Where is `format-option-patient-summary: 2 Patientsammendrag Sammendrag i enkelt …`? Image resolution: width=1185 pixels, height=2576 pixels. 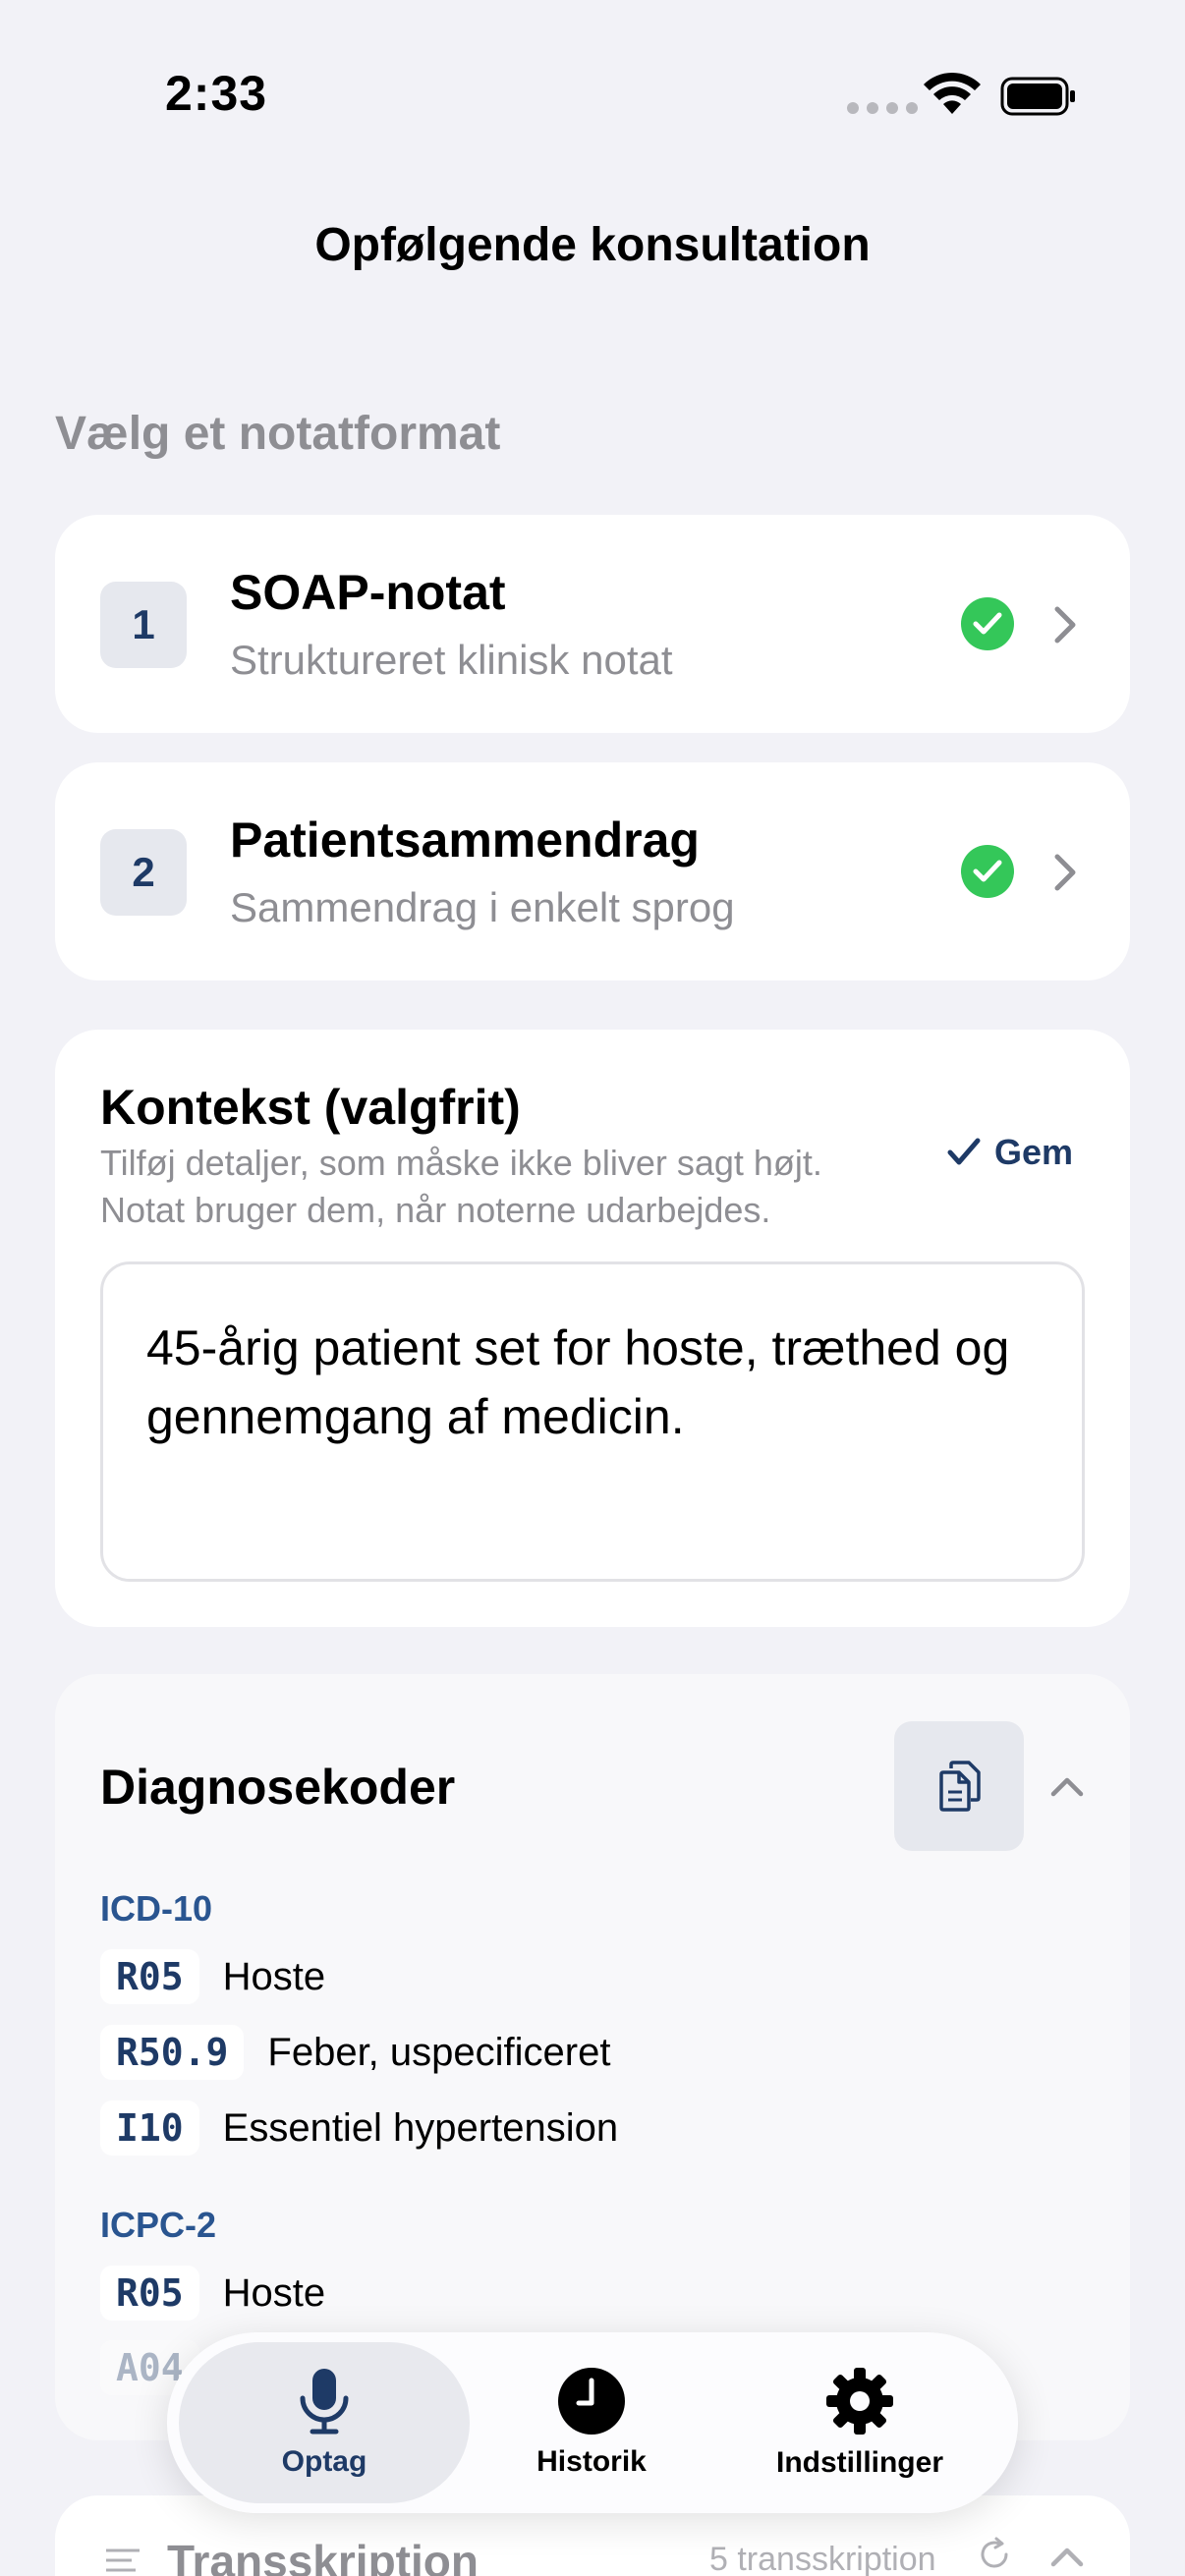 format-option-patient-summary: 2 Patientsammendrag Sammendrag i enkelt … is located at coordinates (592, 871).